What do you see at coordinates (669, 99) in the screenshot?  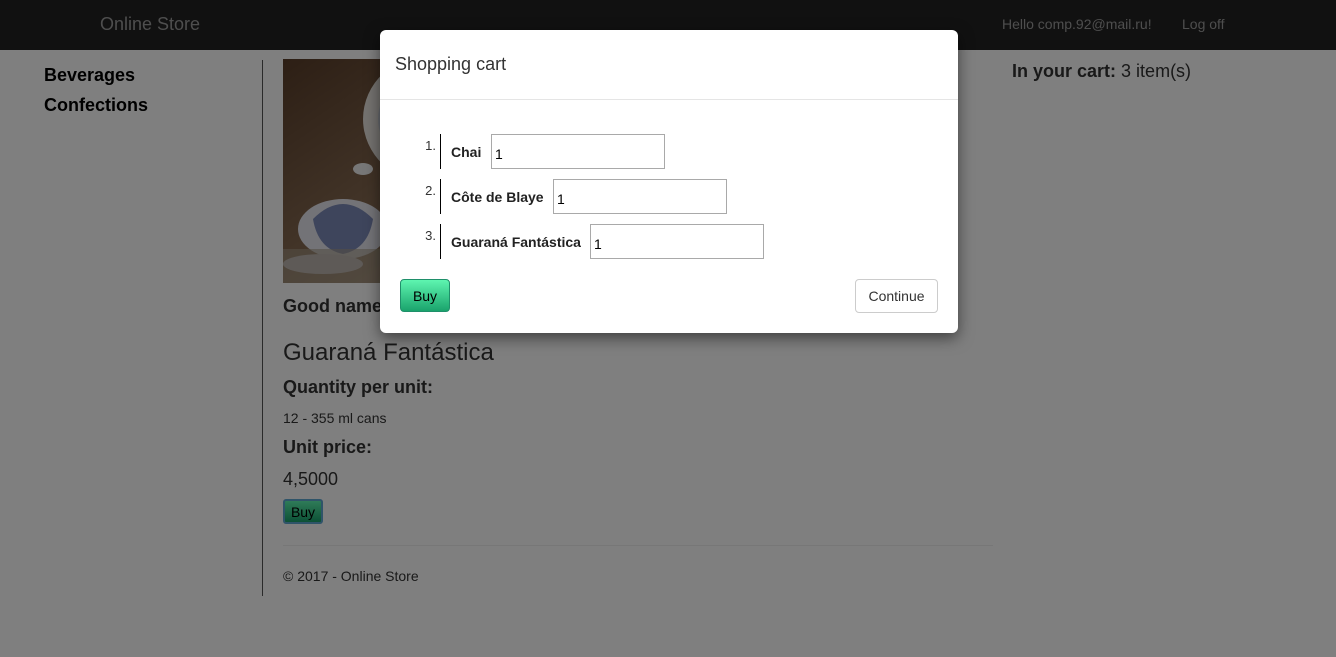 I see `modal-header-divider` at bounding box center [669, 99].